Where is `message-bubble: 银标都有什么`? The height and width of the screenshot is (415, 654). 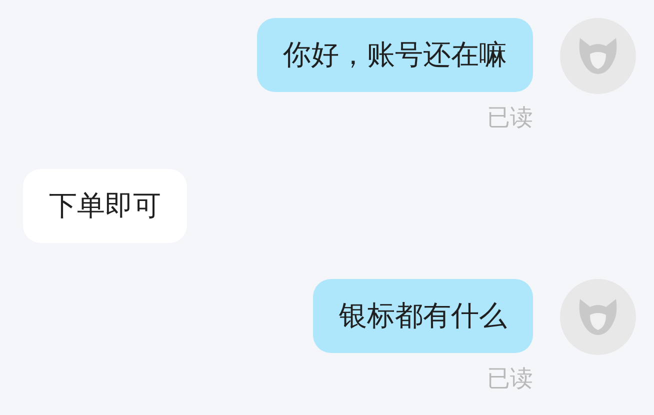 message-bubble: 银标都有什么 is located at coordinates (423, 316).